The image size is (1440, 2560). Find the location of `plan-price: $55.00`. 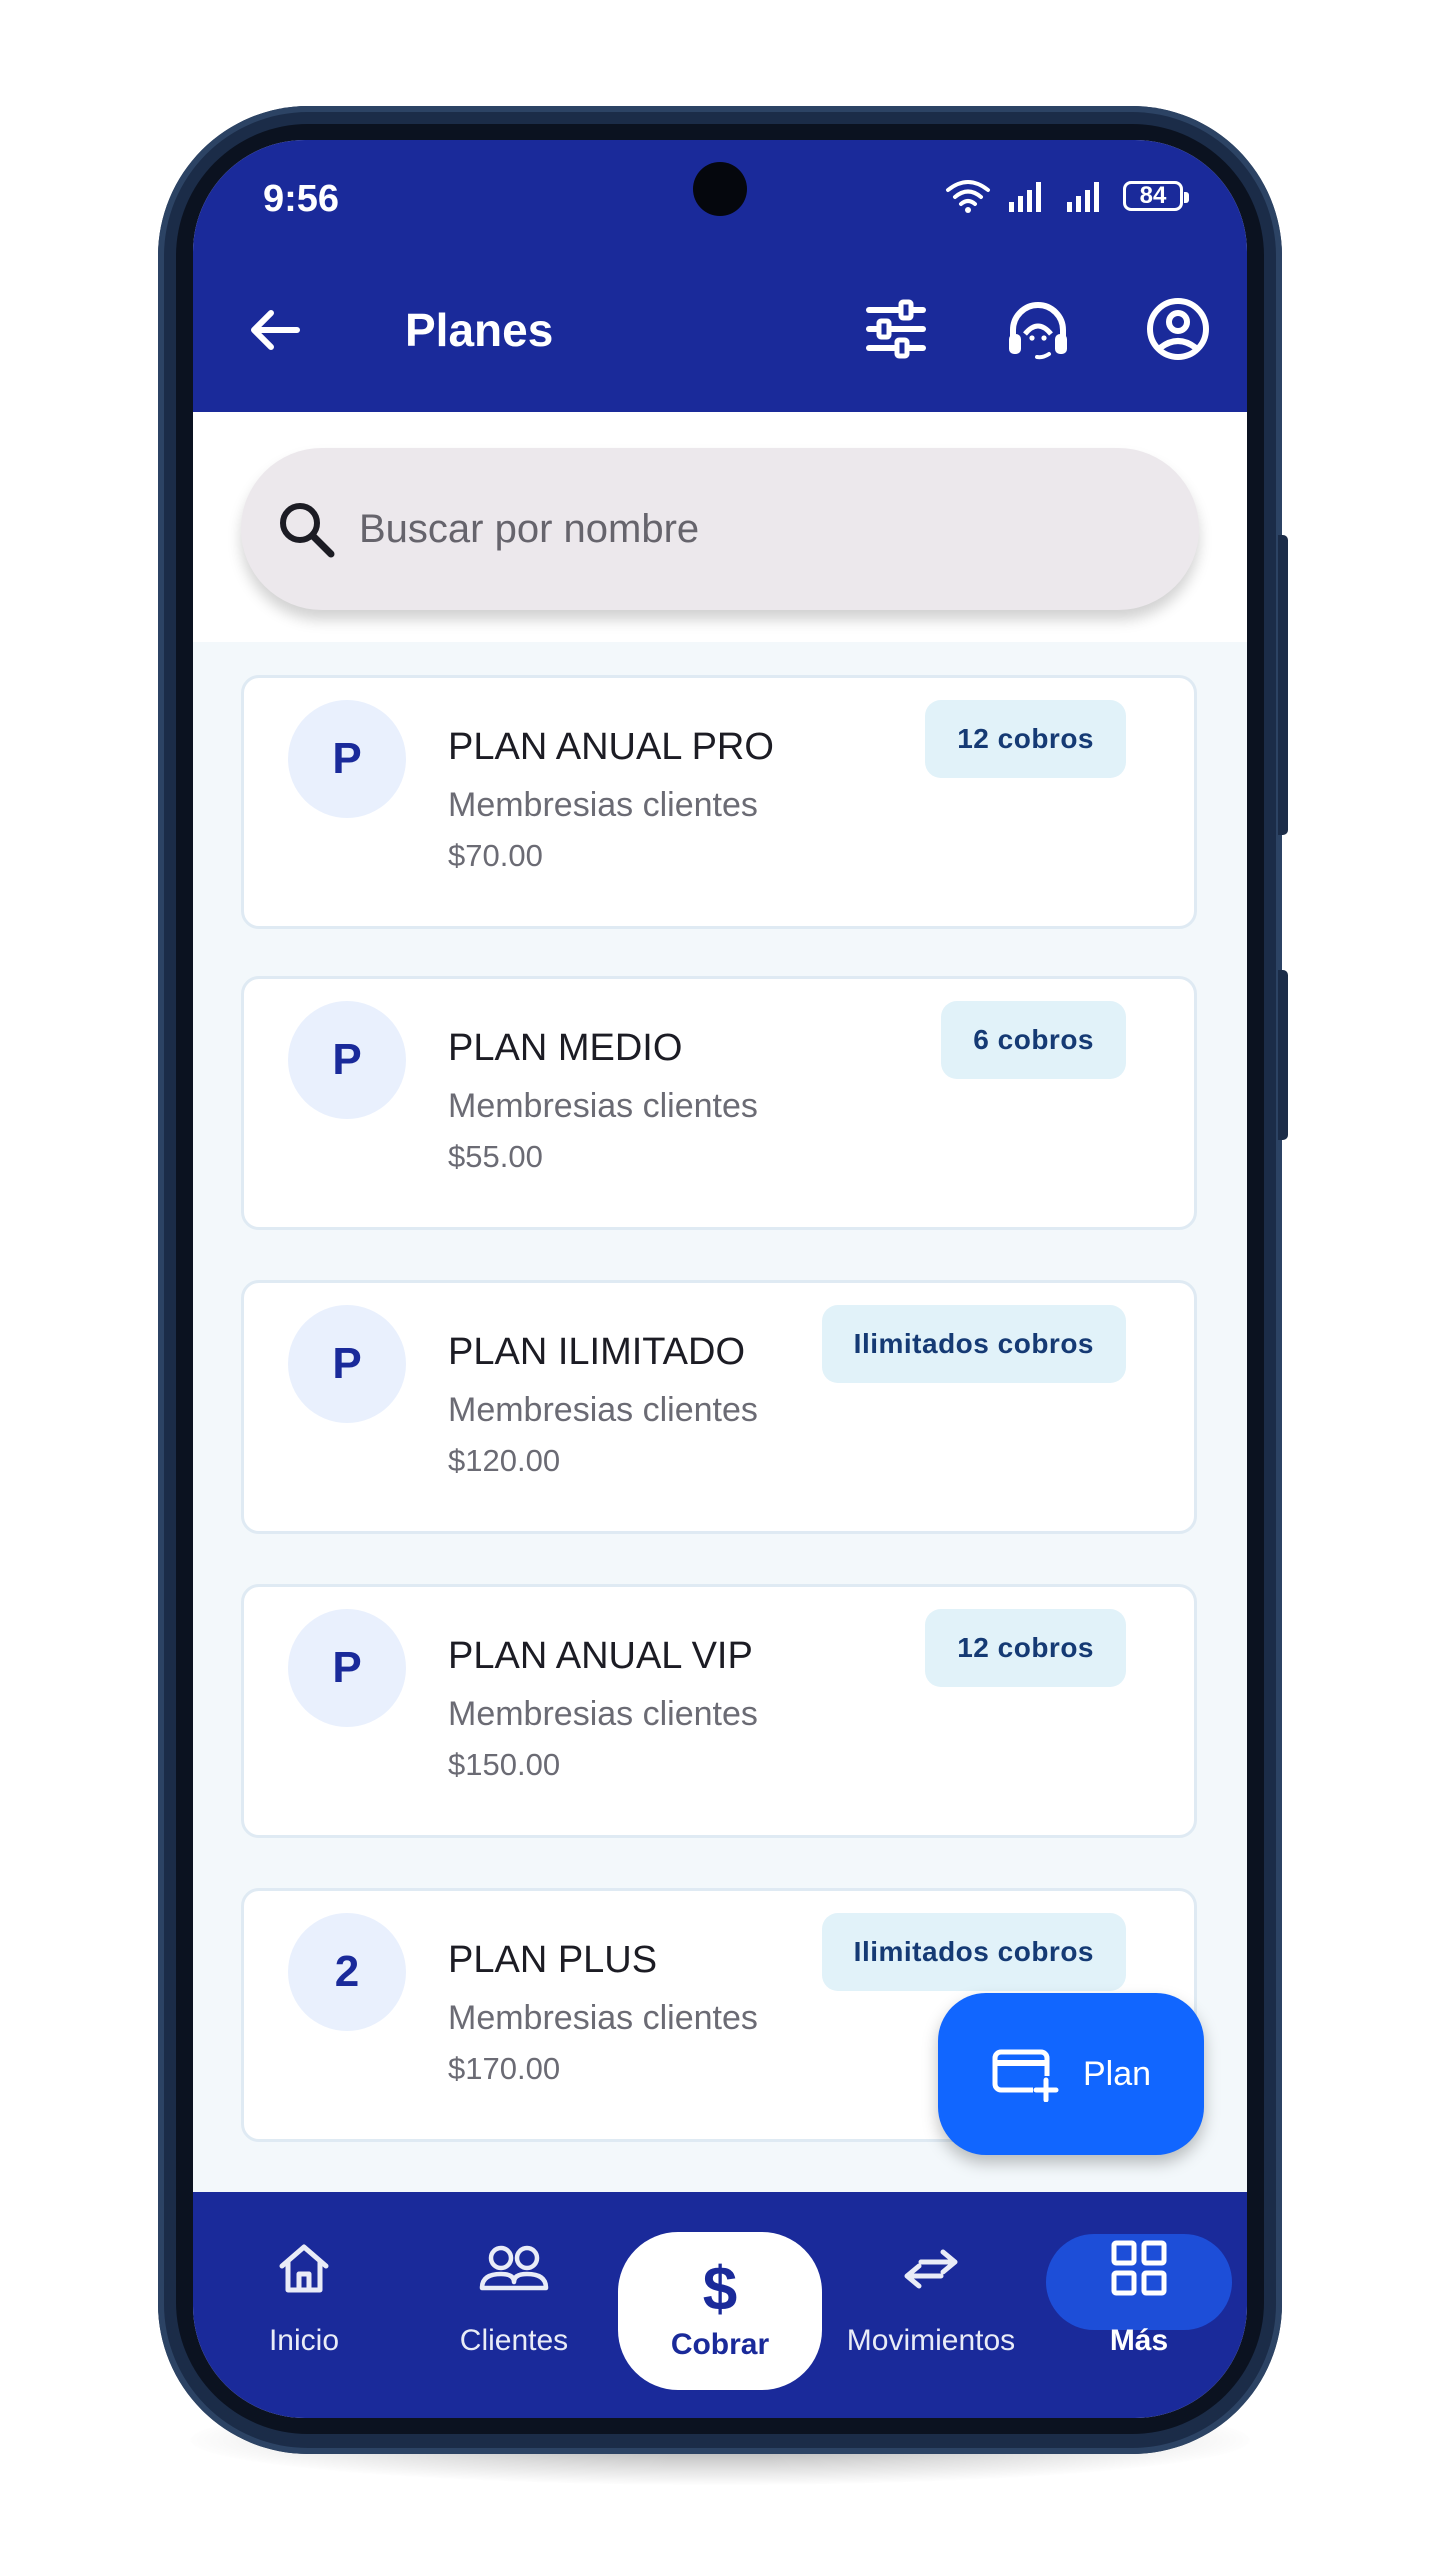

plan-price: $55.00 is located at coordinates (495, 1156).